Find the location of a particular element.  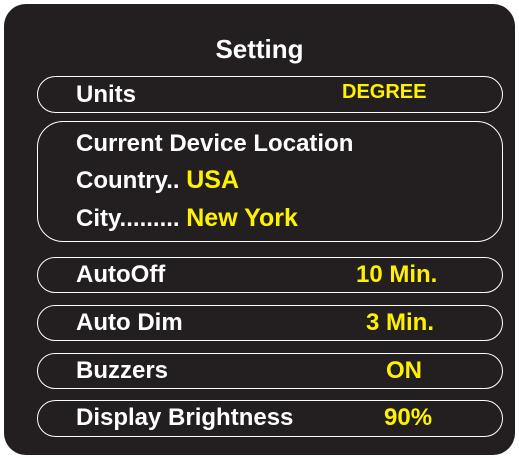

units-setting-row: Units DEGREE is located at coordinates (270, 94).